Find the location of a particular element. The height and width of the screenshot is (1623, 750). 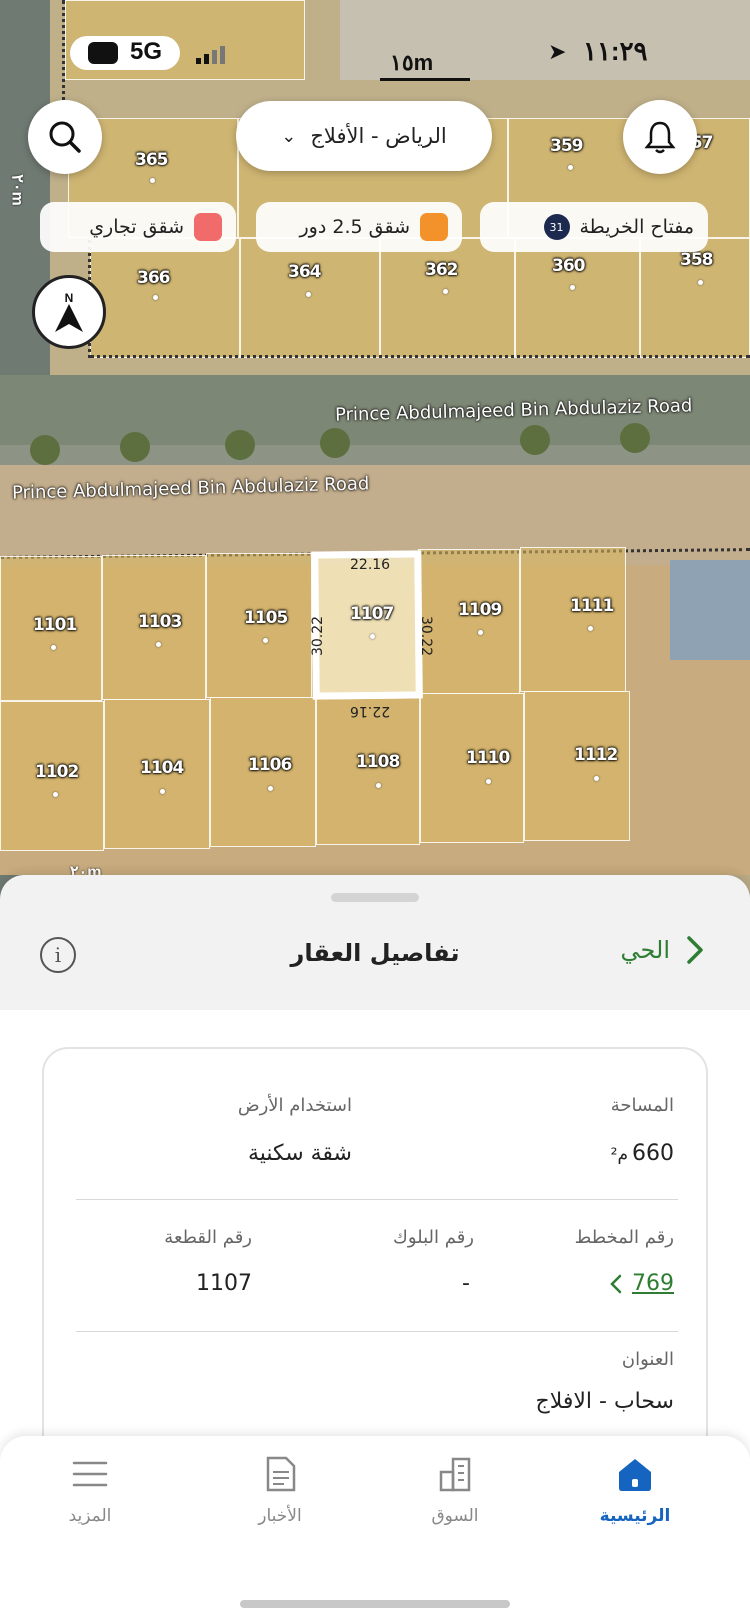

plot-label: 1103 is located at coordinates (160, 622).